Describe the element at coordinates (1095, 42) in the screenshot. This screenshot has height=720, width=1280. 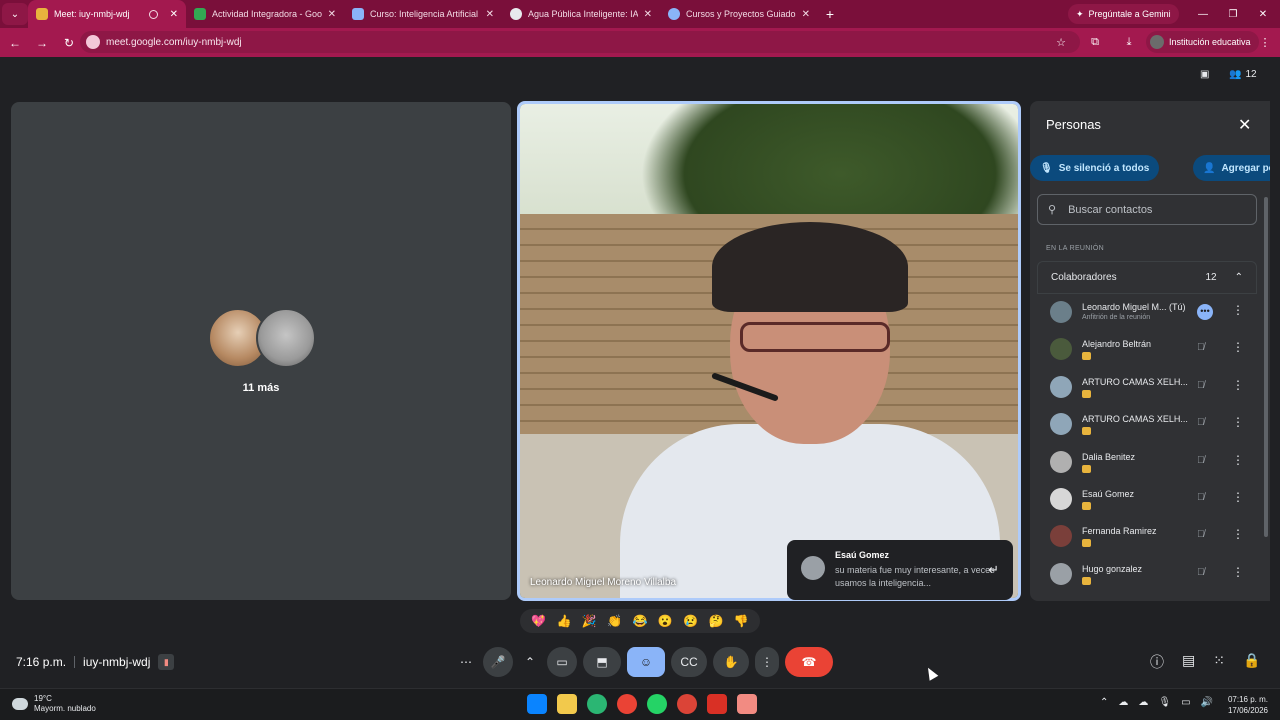
I see `extensions-icon: ⧉` at that location.